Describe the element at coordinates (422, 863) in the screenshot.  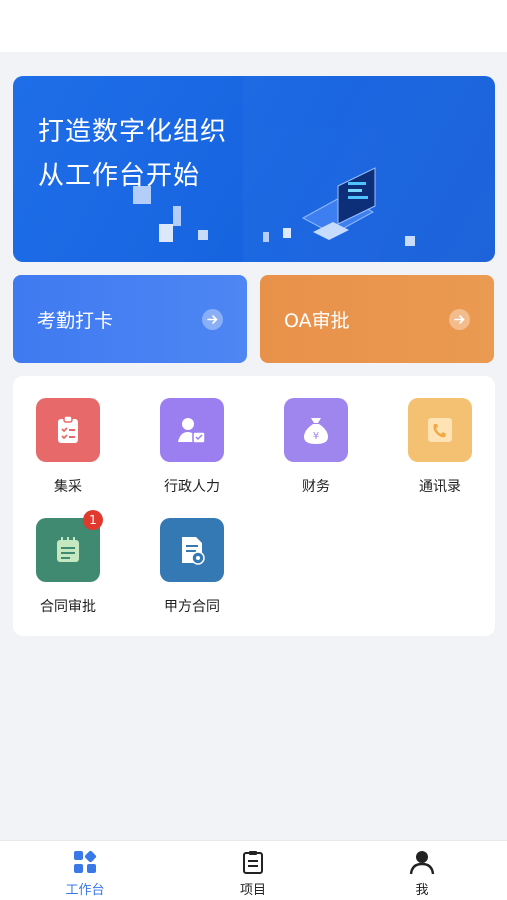
I see `user-icon` at that location.